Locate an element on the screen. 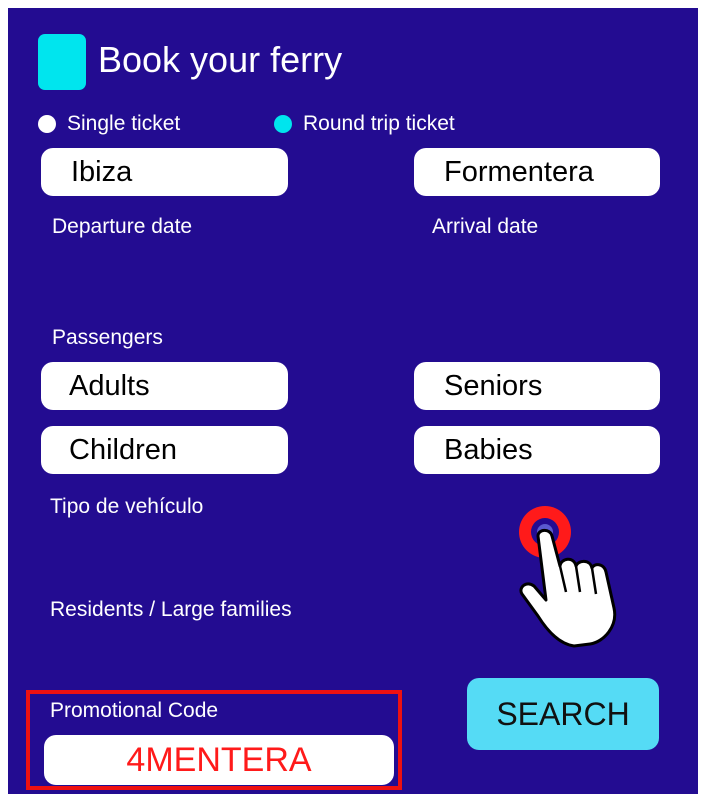  destination-field: Formentera is located at coordinates (537, 172).